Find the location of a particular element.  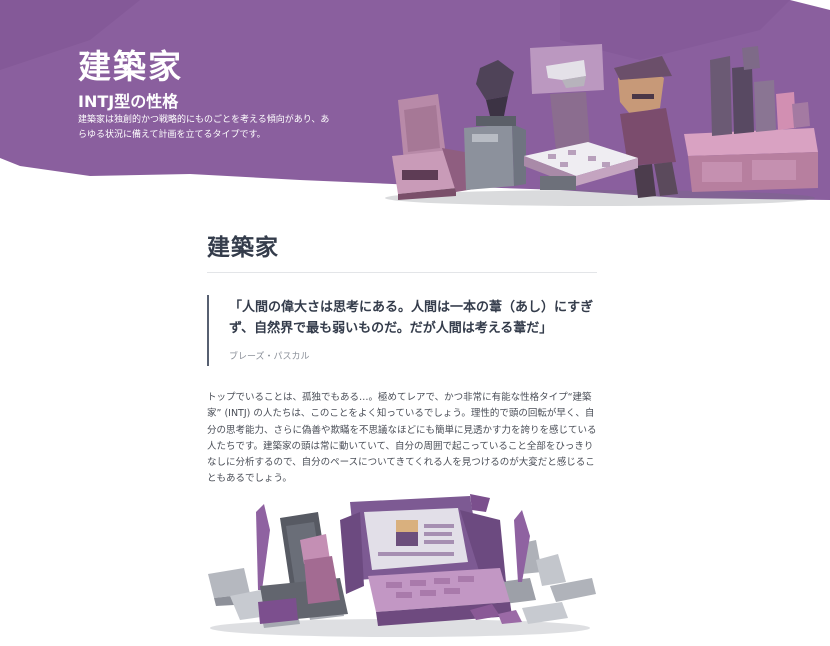

architect-workshop-illustration is located at coordinates (601, 125).